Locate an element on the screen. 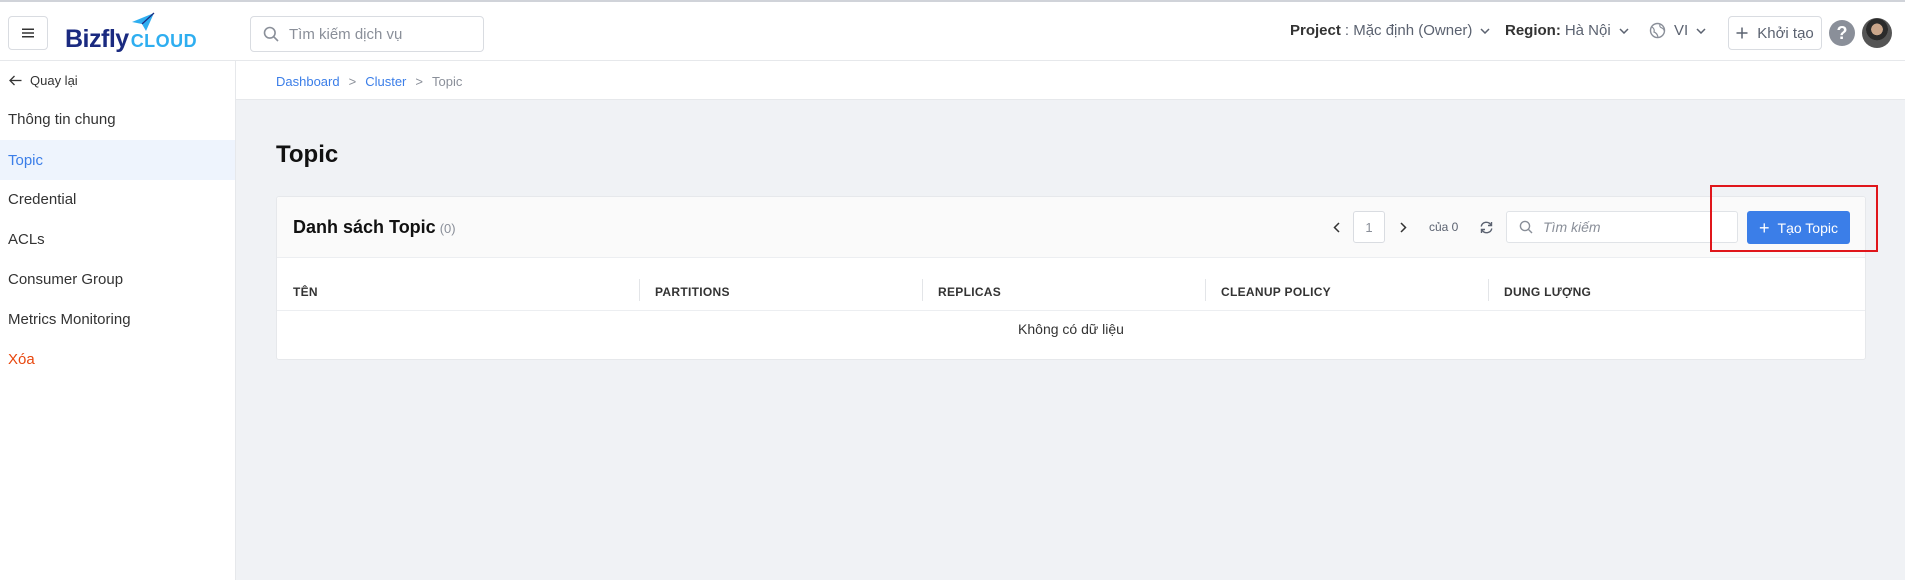 Image resolution: width=1915 pixels, height=580 pixels. service-search-box is located at coordinates (367, 34).